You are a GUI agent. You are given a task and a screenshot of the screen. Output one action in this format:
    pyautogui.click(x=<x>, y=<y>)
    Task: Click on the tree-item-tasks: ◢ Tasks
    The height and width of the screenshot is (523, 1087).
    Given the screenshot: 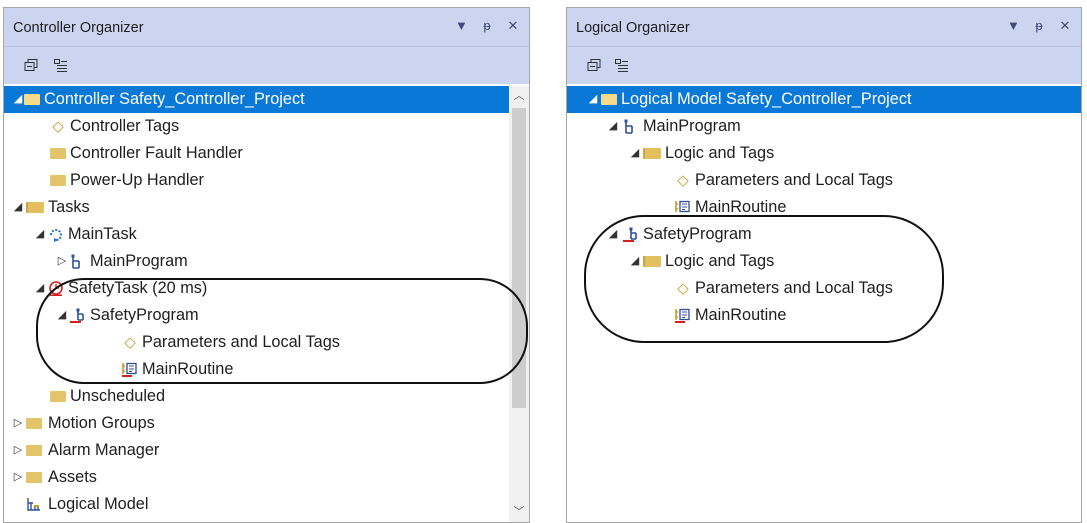 What is the action you would take?
    pyautogui.click(x=266, y=207)
    